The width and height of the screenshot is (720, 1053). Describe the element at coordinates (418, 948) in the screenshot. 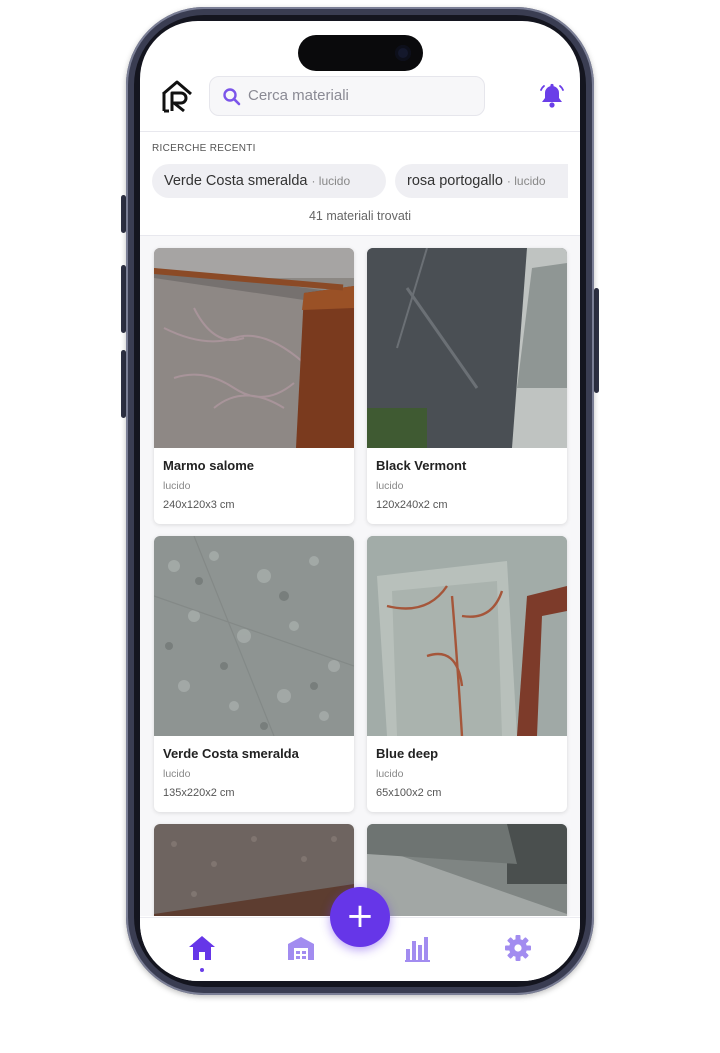

I see `chart-icon` at that location.